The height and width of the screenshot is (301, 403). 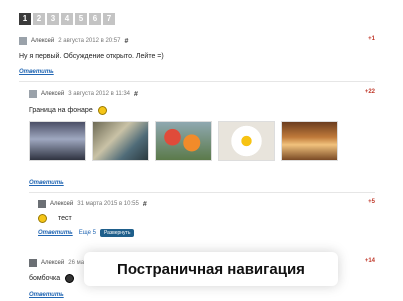 What do you see at coordinates (25, 19) in the screenshot?
I see `page-1-button: 1` at bounding box center [25, 19].